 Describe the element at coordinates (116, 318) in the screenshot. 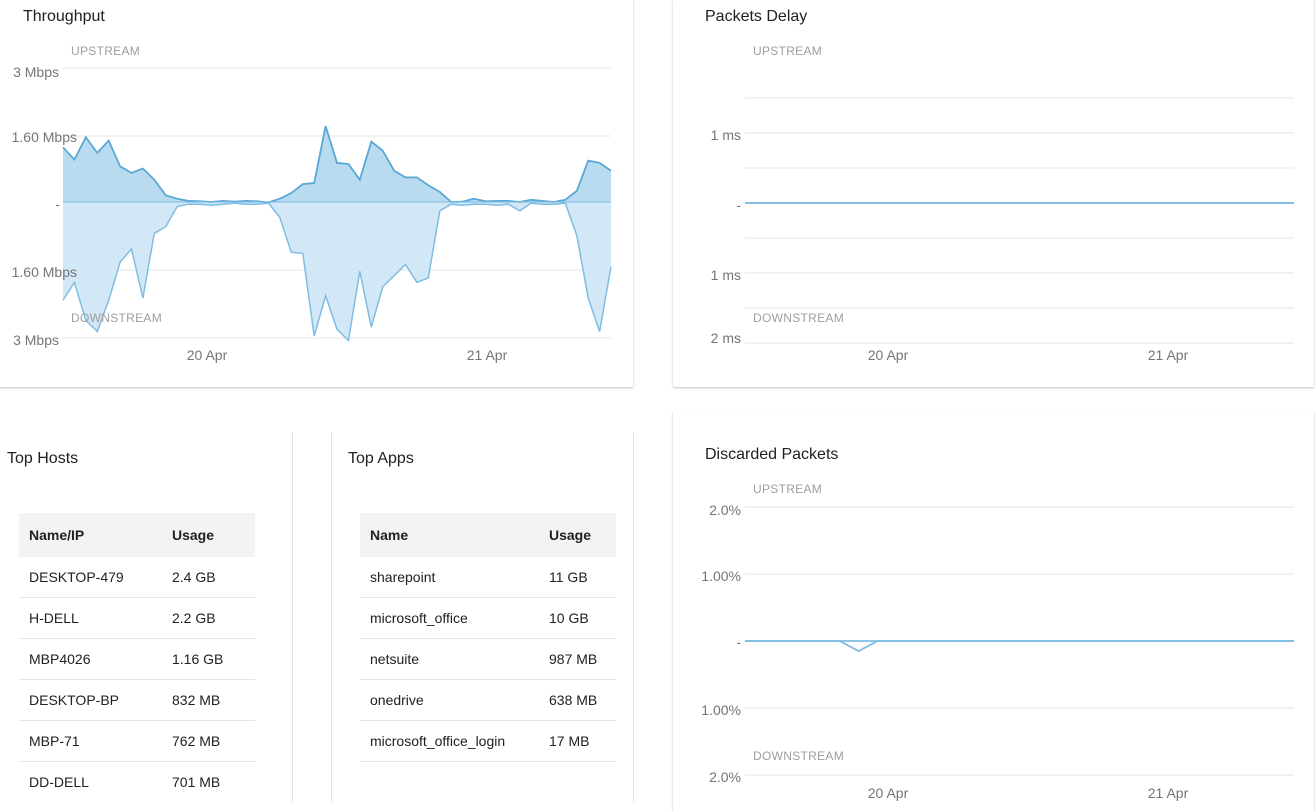

I see `throughput-downstream-label: DOWNSTREAM` at that location.